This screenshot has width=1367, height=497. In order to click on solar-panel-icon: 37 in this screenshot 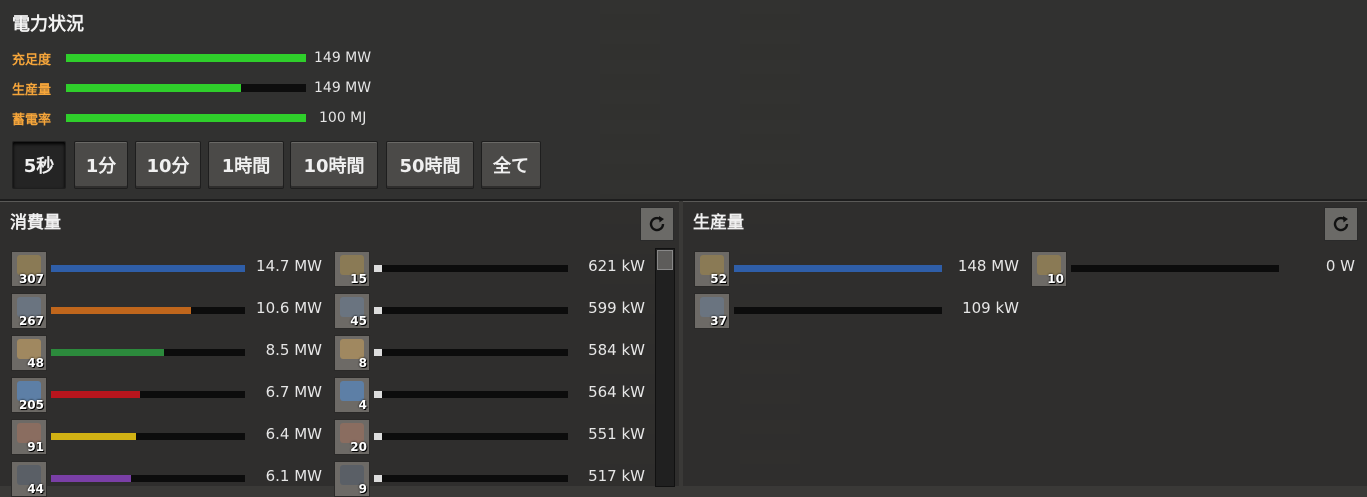, I will do `click(712, 311)`.